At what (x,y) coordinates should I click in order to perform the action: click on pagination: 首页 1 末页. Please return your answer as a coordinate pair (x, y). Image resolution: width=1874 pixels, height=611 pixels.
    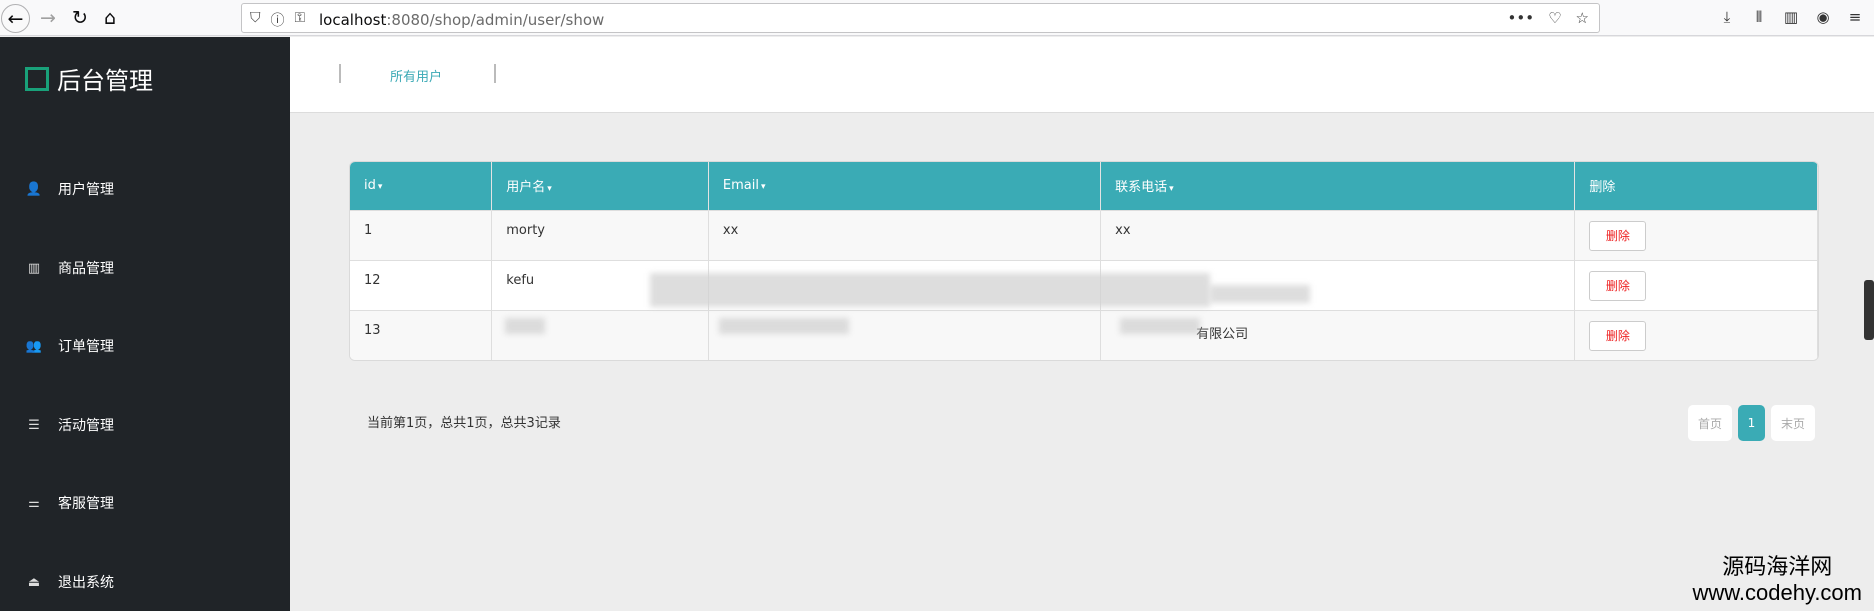
    Looking at the image, I should click on (1751, 423).